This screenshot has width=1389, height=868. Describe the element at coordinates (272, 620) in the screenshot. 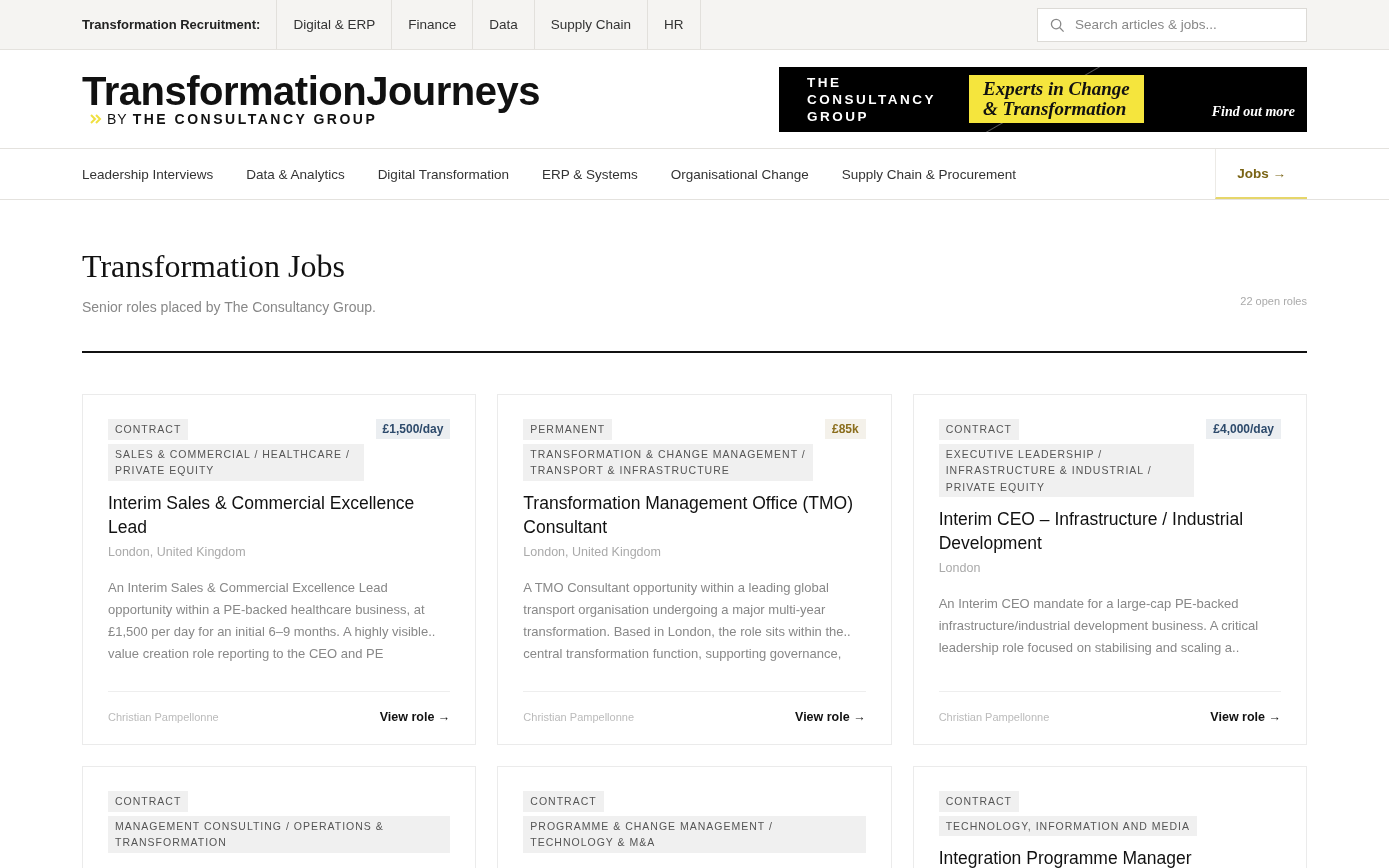

I see `job-description: An Interim Sales & Commercial Excellence Lead opportunity within a PE-backed healthcare business, at £1,500 per day for an initial 6–9 months. A highly visible.. value creation role reporting to the CEO and PE` at that location.